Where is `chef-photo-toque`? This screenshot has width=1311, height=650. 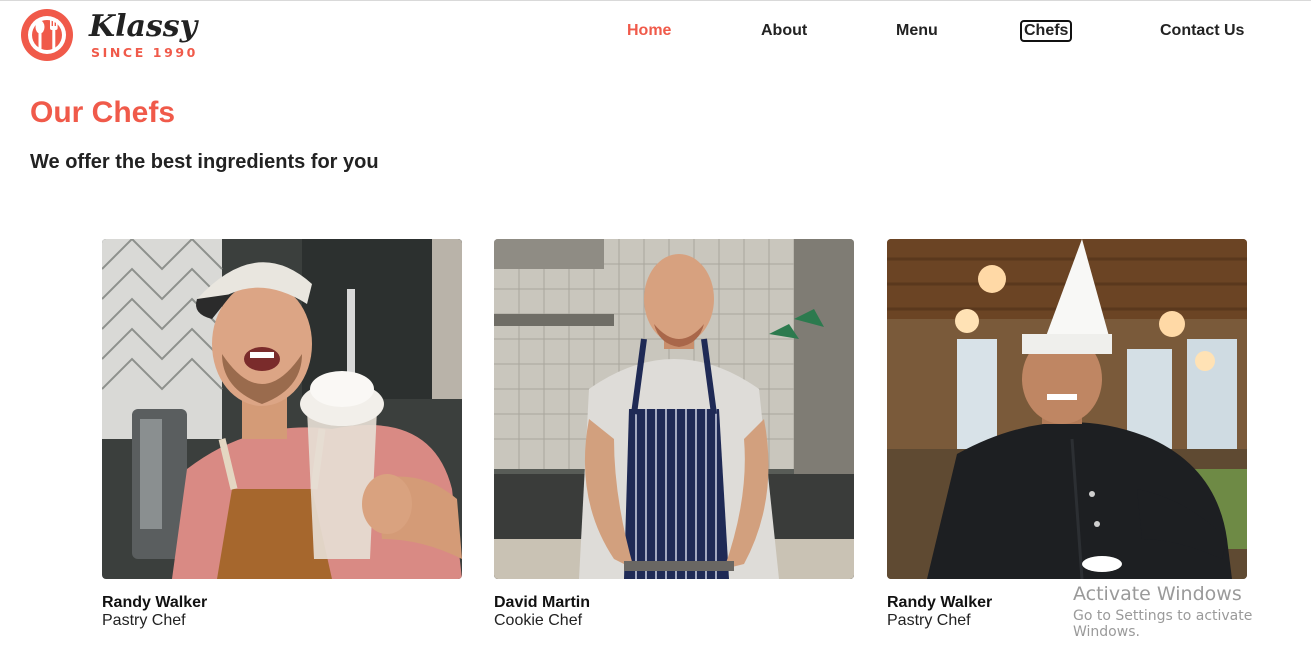
chef-photo-toque is located at coordinates (1067, 409).